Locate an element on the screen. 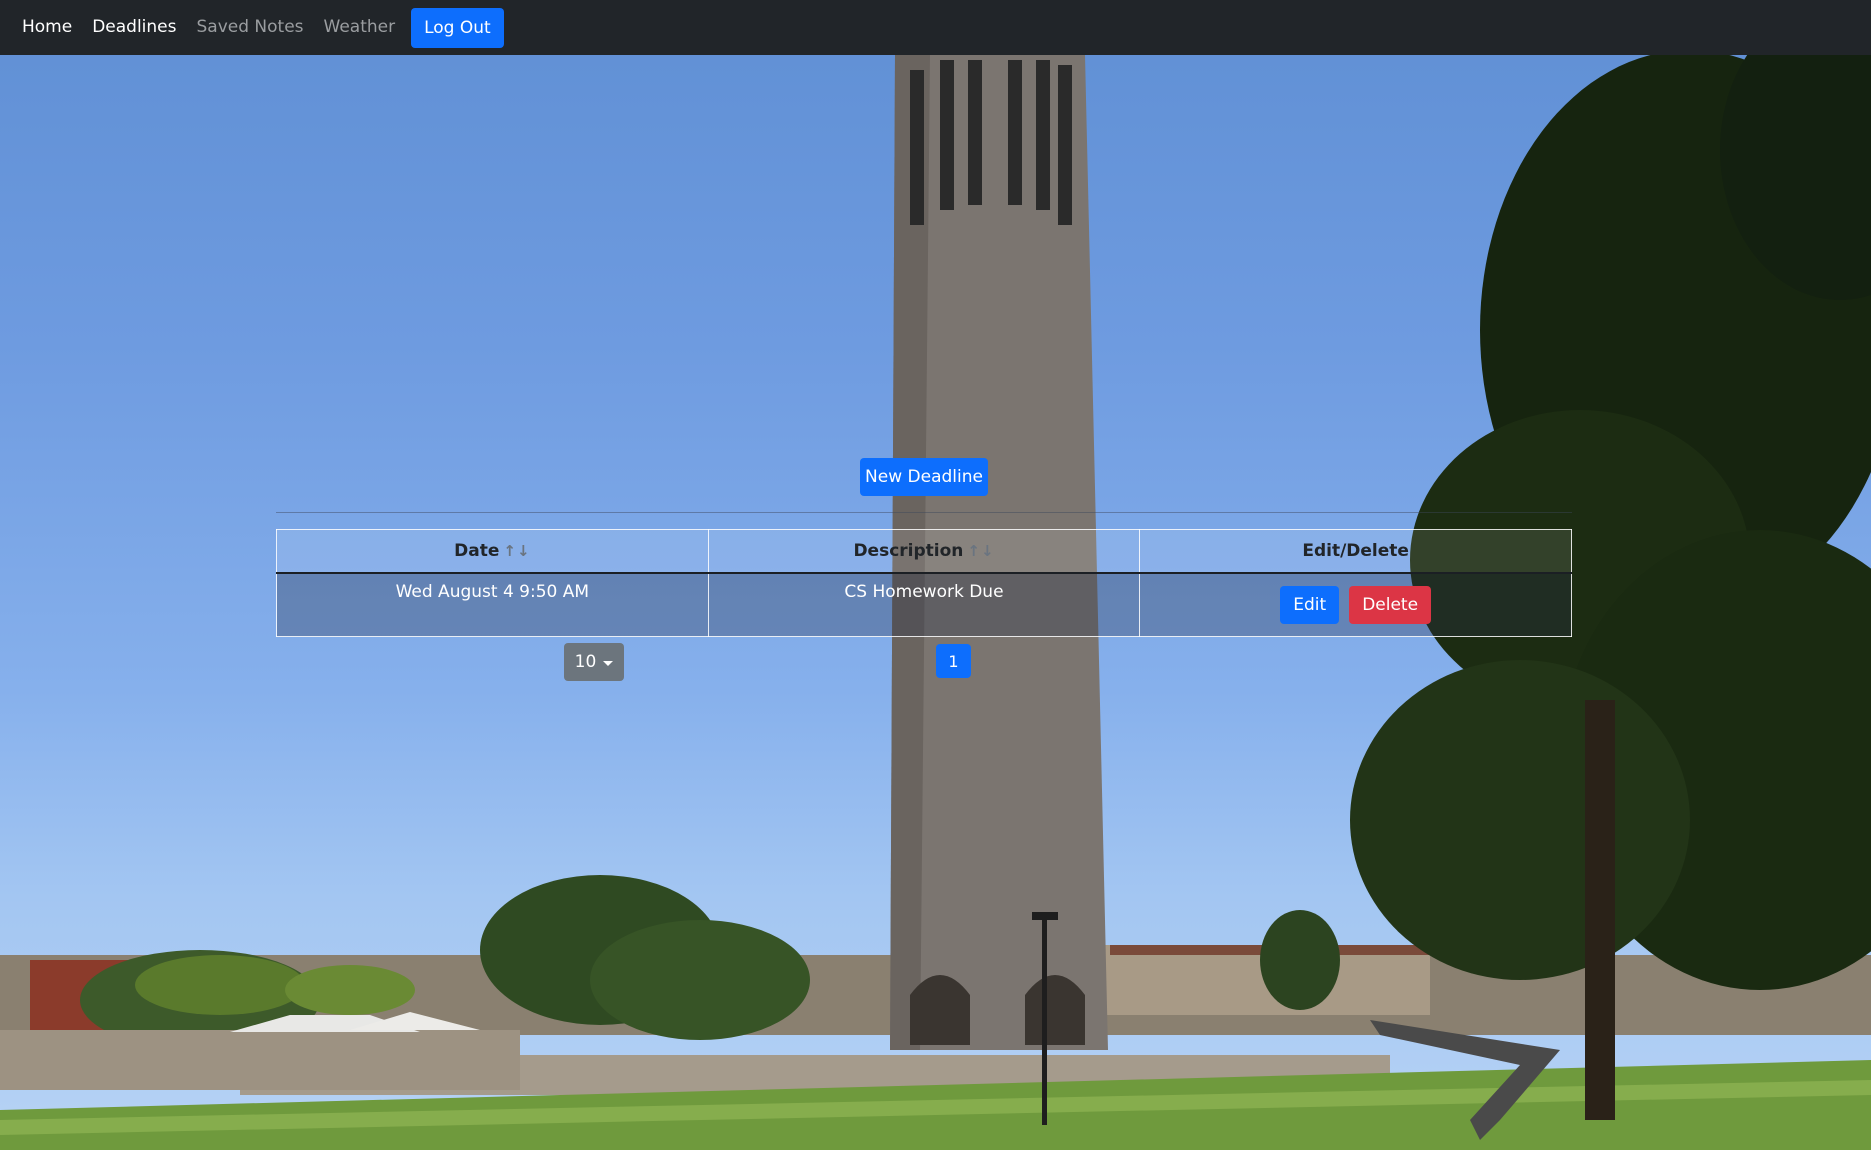 The height and width of the screenshot is (1150, 1871). table-header-row: Date ↑↓ Description ↑↓ Edit/Delete is located at coordinates (924, 551).